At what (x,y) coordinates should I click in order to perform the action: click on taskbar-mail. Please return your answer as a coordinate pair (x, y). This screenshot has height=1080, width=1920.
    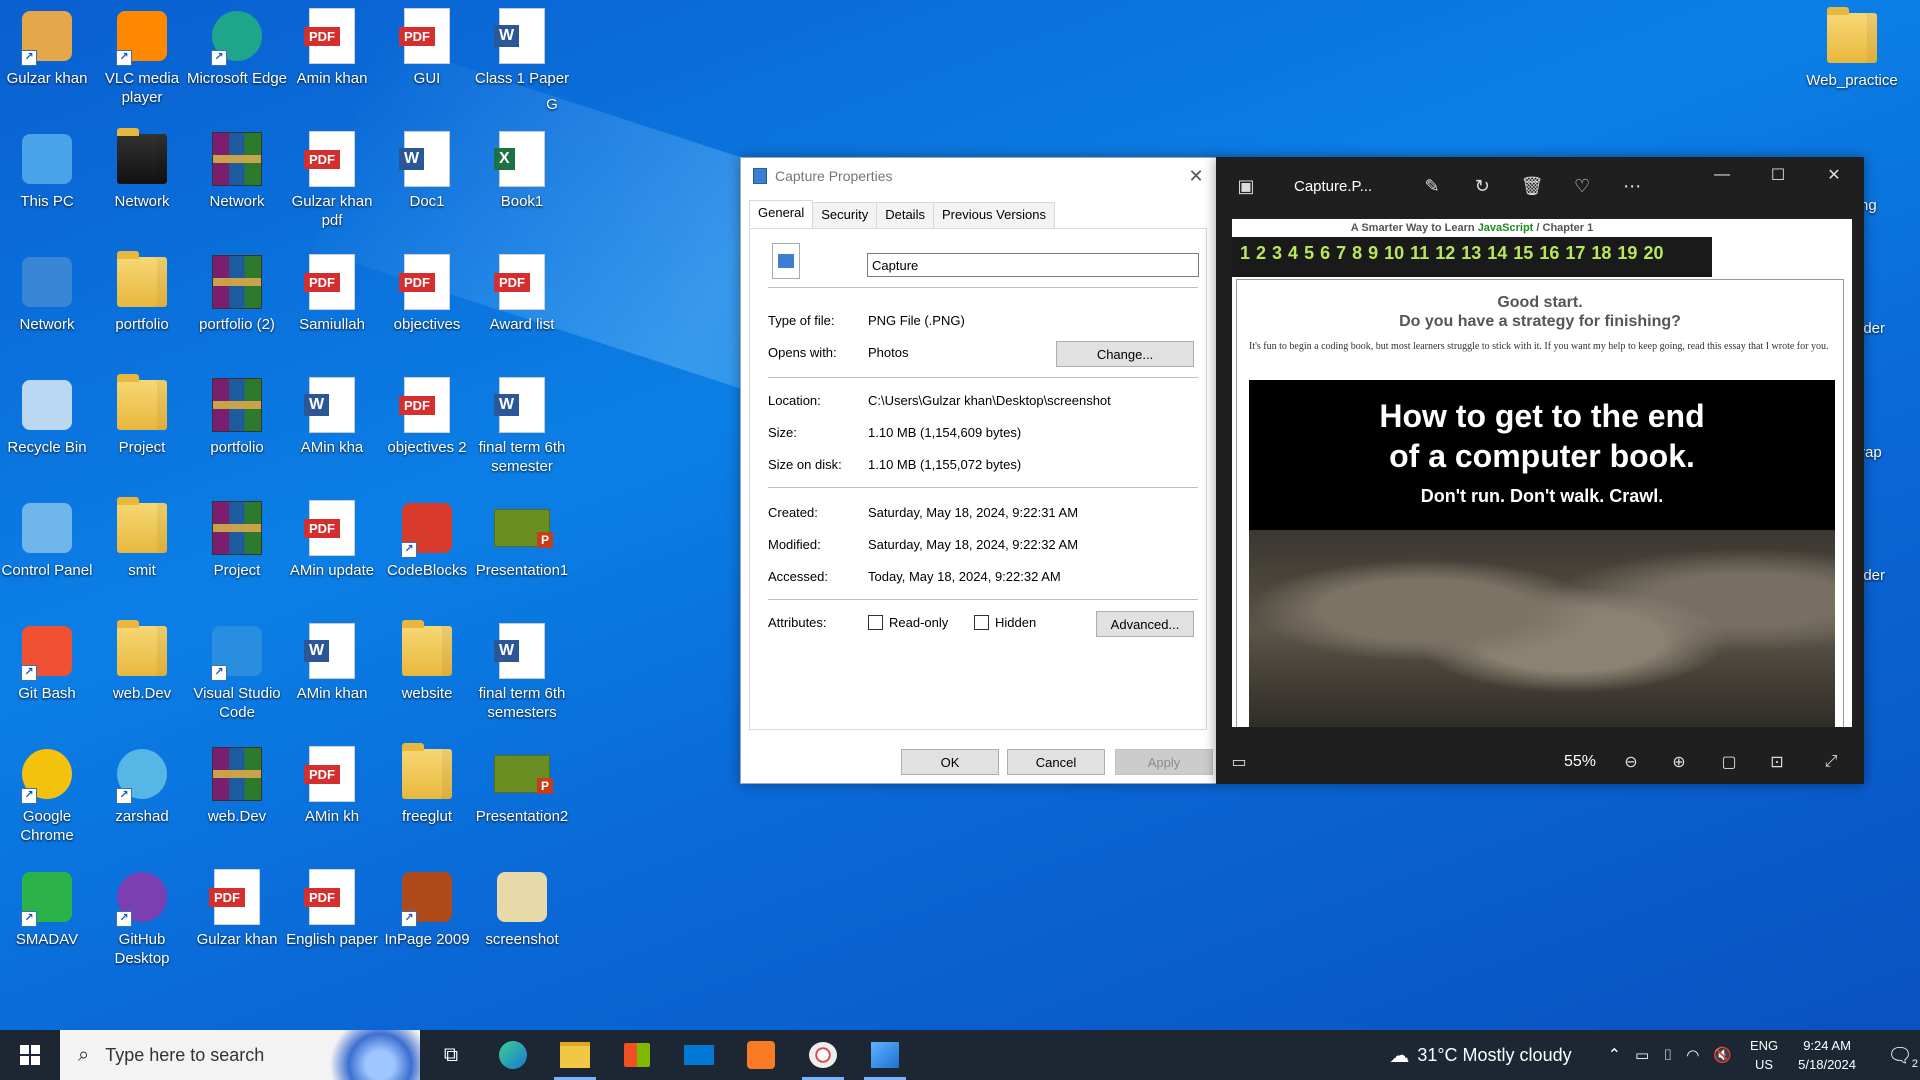
    Looking at the image, I should click on (699, 1055).